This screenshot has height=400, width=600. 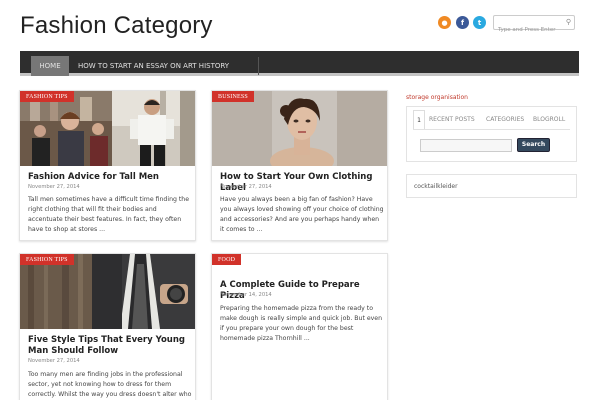 What do you see at coordinates (549, 119) in the screenshot?
I see `tab-blogroll: BLOGROLL` at bounding box center [549, 119].